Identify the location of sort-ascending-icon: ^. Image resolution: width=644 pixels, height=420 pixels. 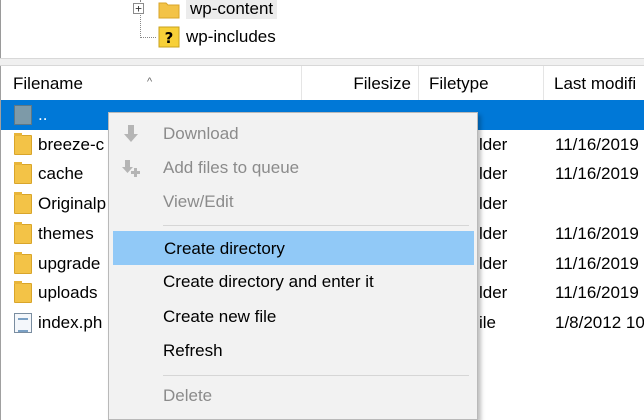
(150, 82).